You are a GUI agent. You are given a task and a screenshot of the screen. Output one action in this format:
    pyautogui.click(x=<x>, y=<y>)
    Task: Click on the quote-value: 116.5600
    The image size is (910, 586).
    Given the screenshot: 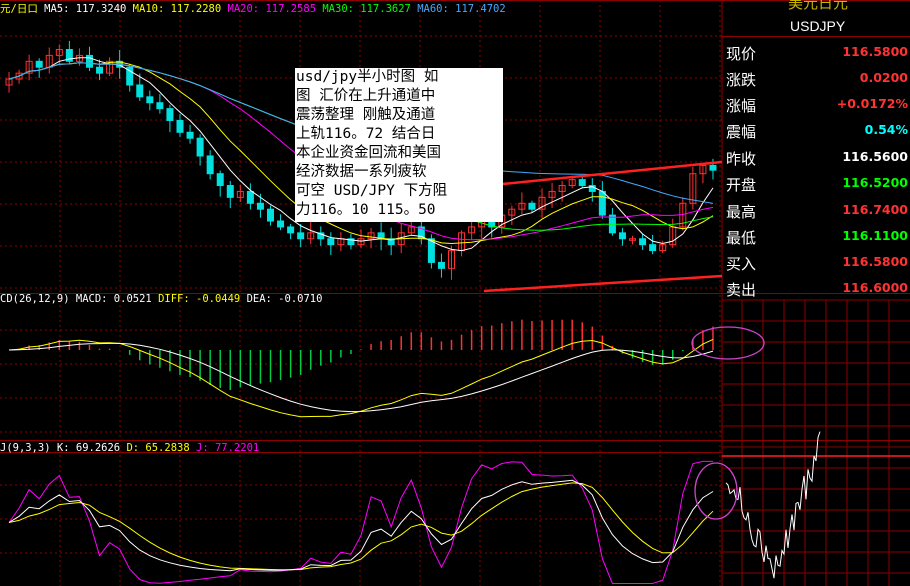 What is the action you would take?
    pyautogui.click(x=875, y=156)
    